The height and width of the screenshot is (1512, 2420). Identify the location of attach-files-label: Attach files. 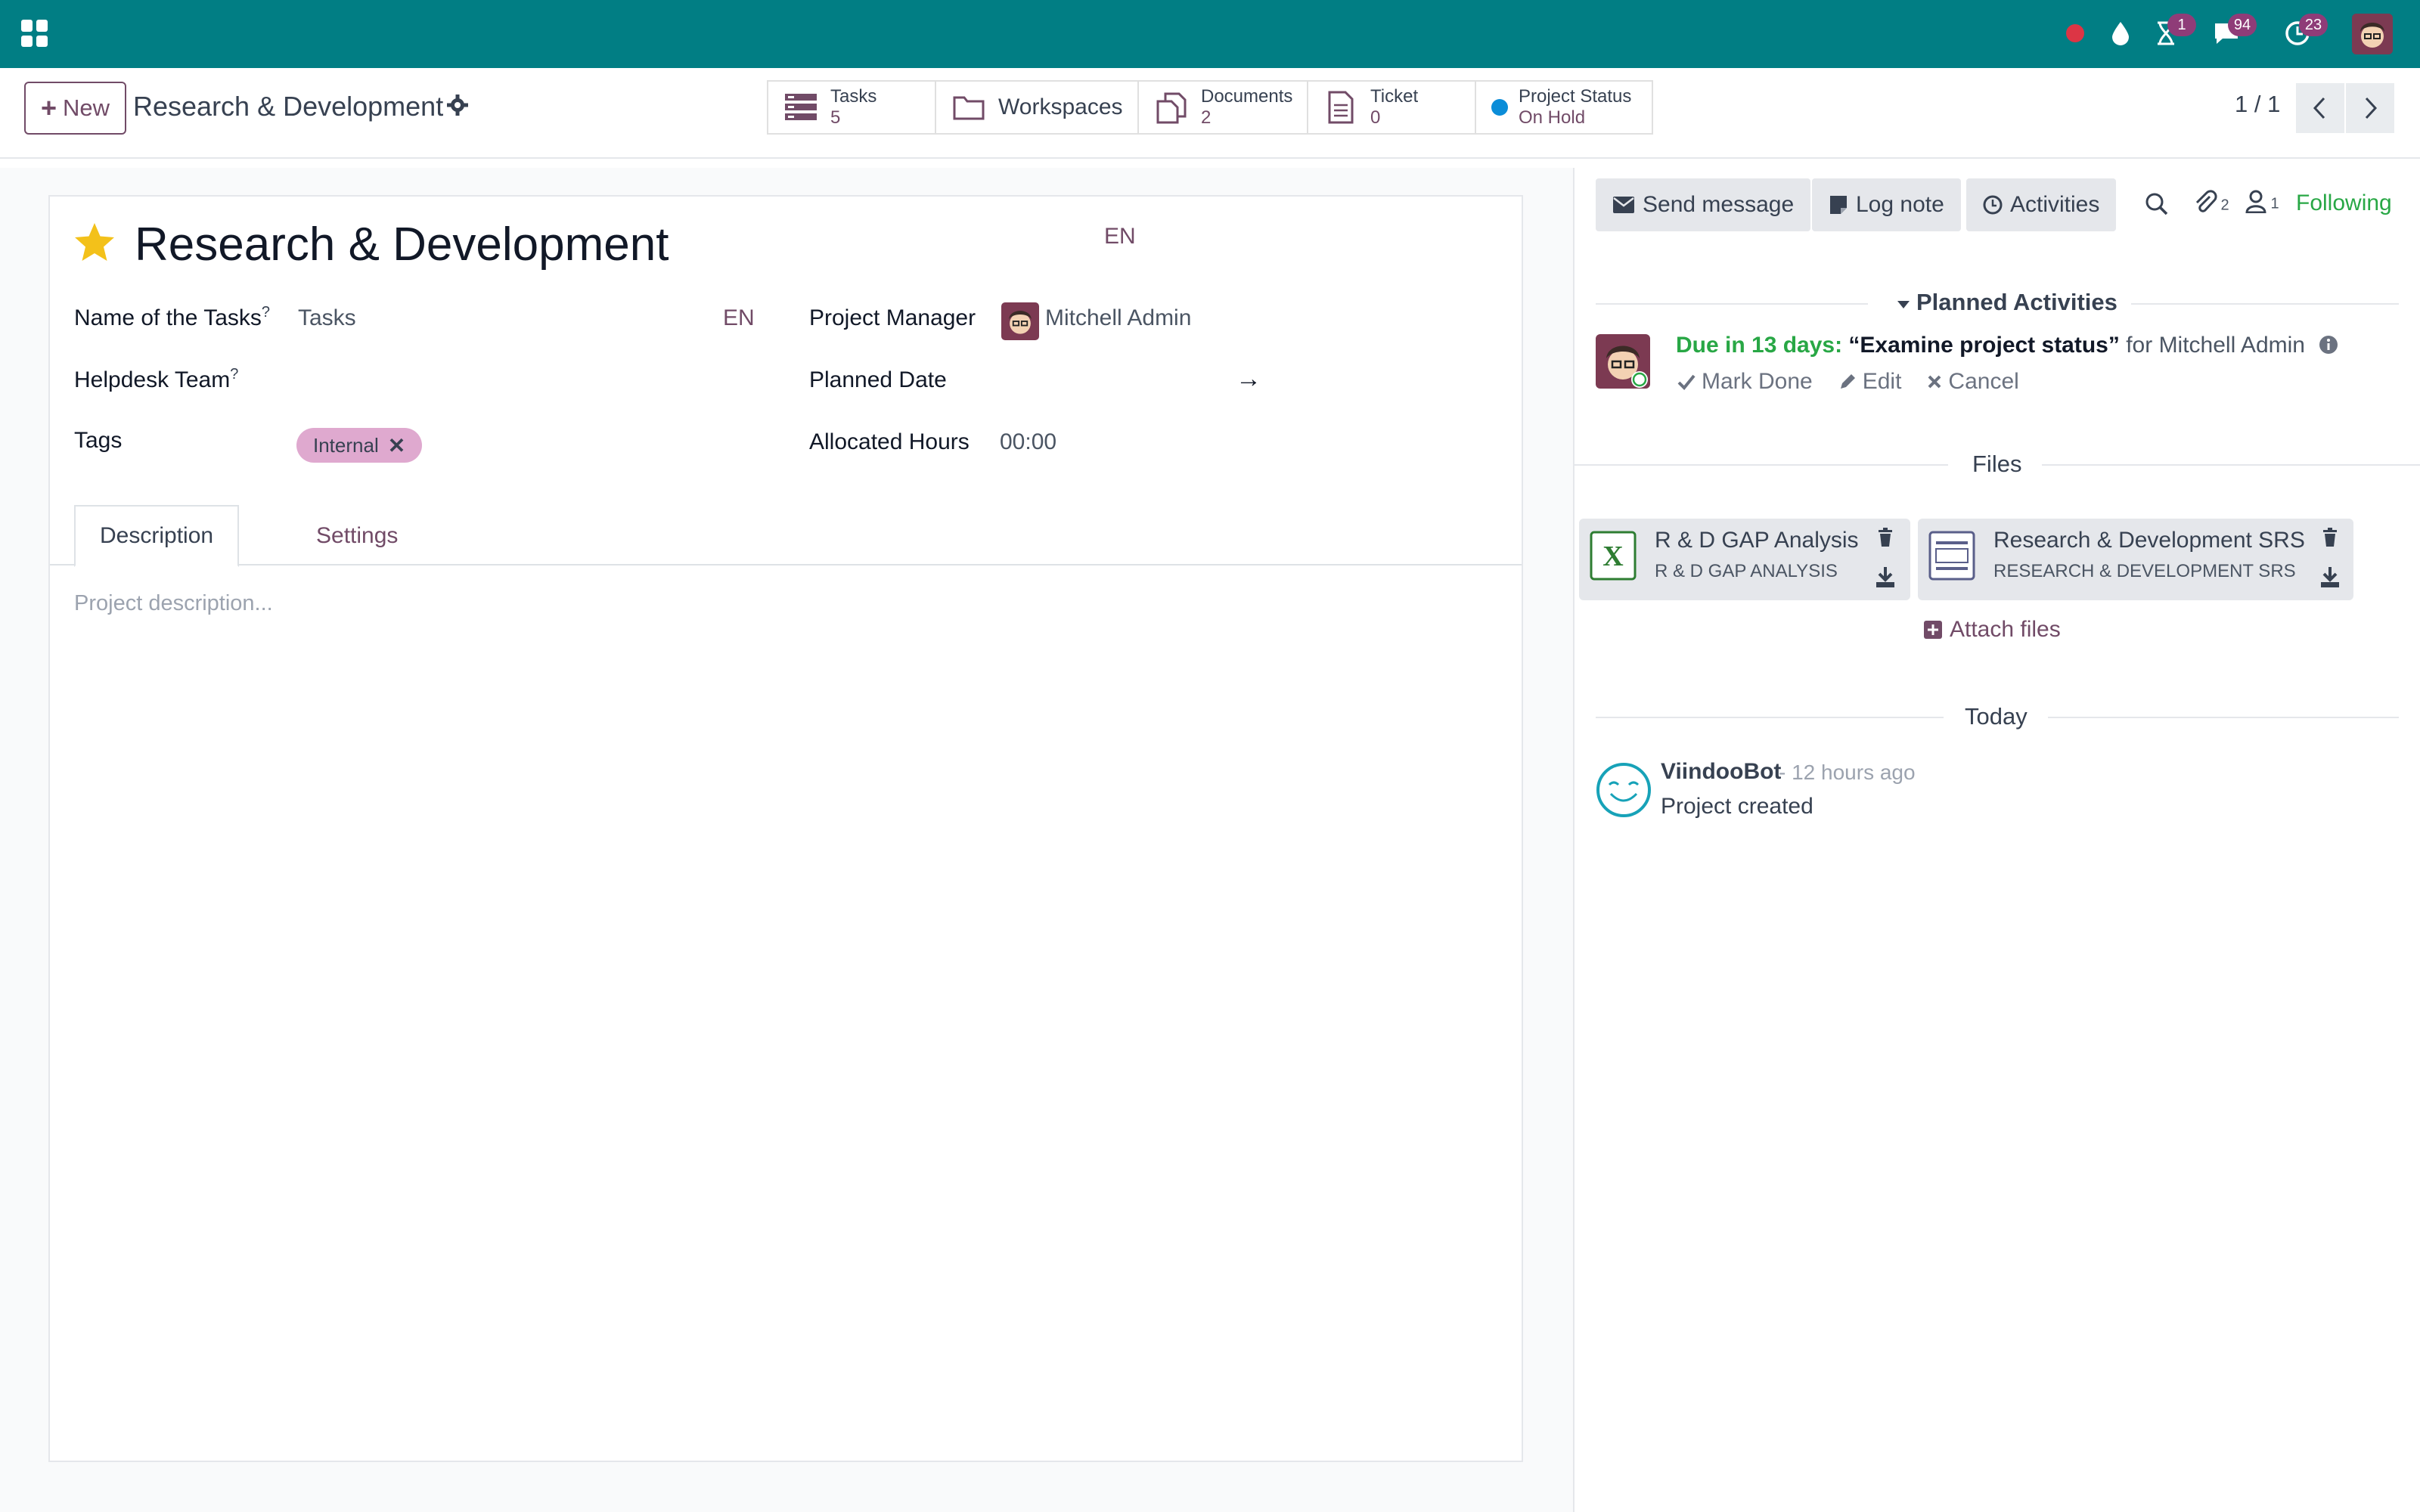
(2005, 629).